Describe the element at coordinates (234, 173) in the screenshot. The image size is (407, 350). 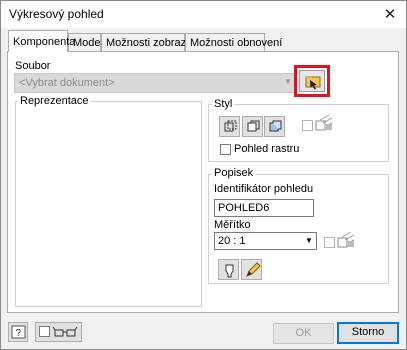
I see `caption-label: Popisek` at that location.